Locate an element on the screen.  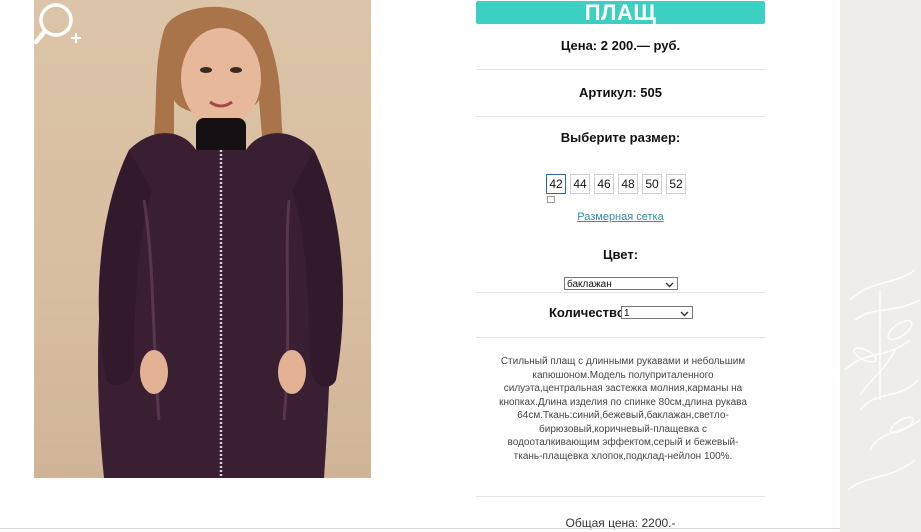
floral-decoration is located at coordinates (882, 380).